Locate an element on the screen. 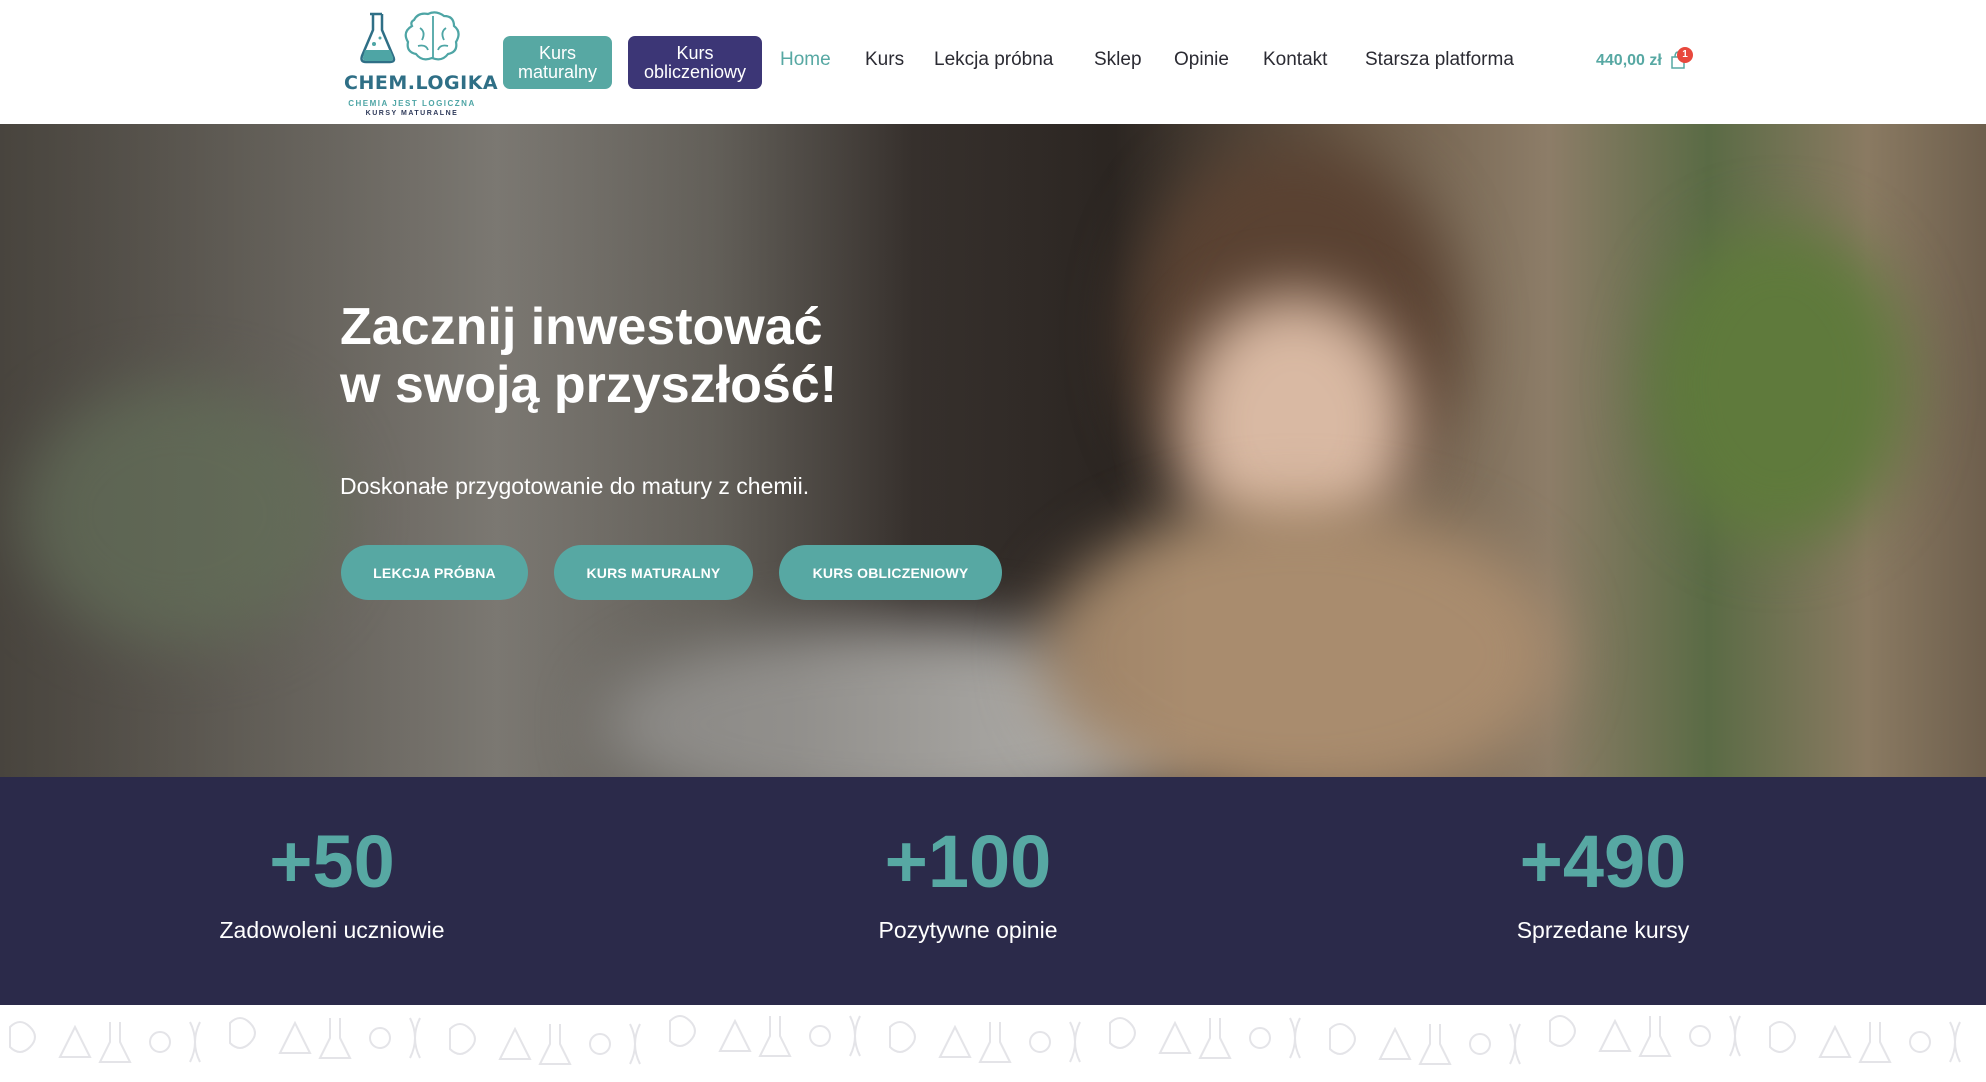 This screenshot has width=1986, height=1082. logo-title: CHEM.LOGIKA is located at coordinates (421, 83).